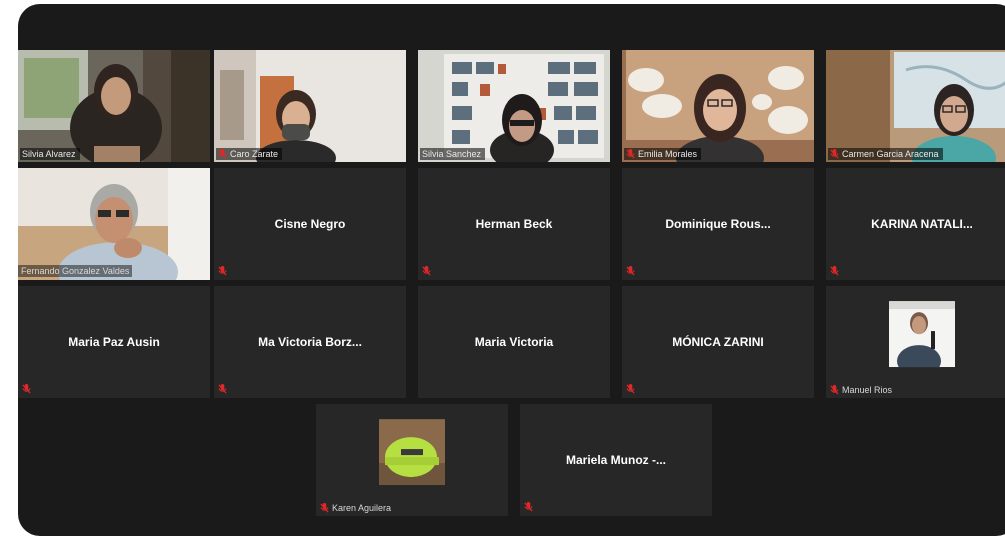 This screenshot has width=1005, height=536. I want to click on participant-tile-carmen-garcia: Carmen Garcia Aracena, so click(915, 106).